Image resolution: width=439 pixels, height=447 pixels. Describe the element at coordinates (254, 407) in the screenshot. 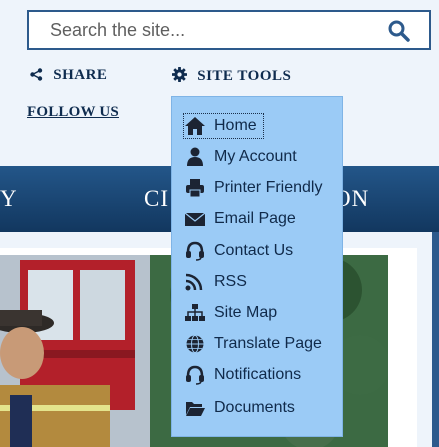

I see `menu-item-label: Documents` at that location.